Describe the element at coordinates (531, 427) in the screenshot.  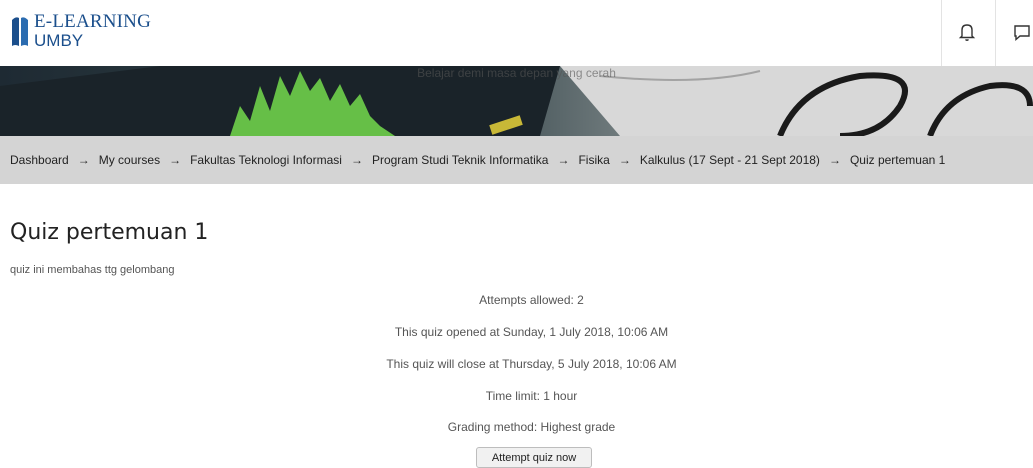
I see `quiz-info-grading: Grading method: Highest grade` at that location.